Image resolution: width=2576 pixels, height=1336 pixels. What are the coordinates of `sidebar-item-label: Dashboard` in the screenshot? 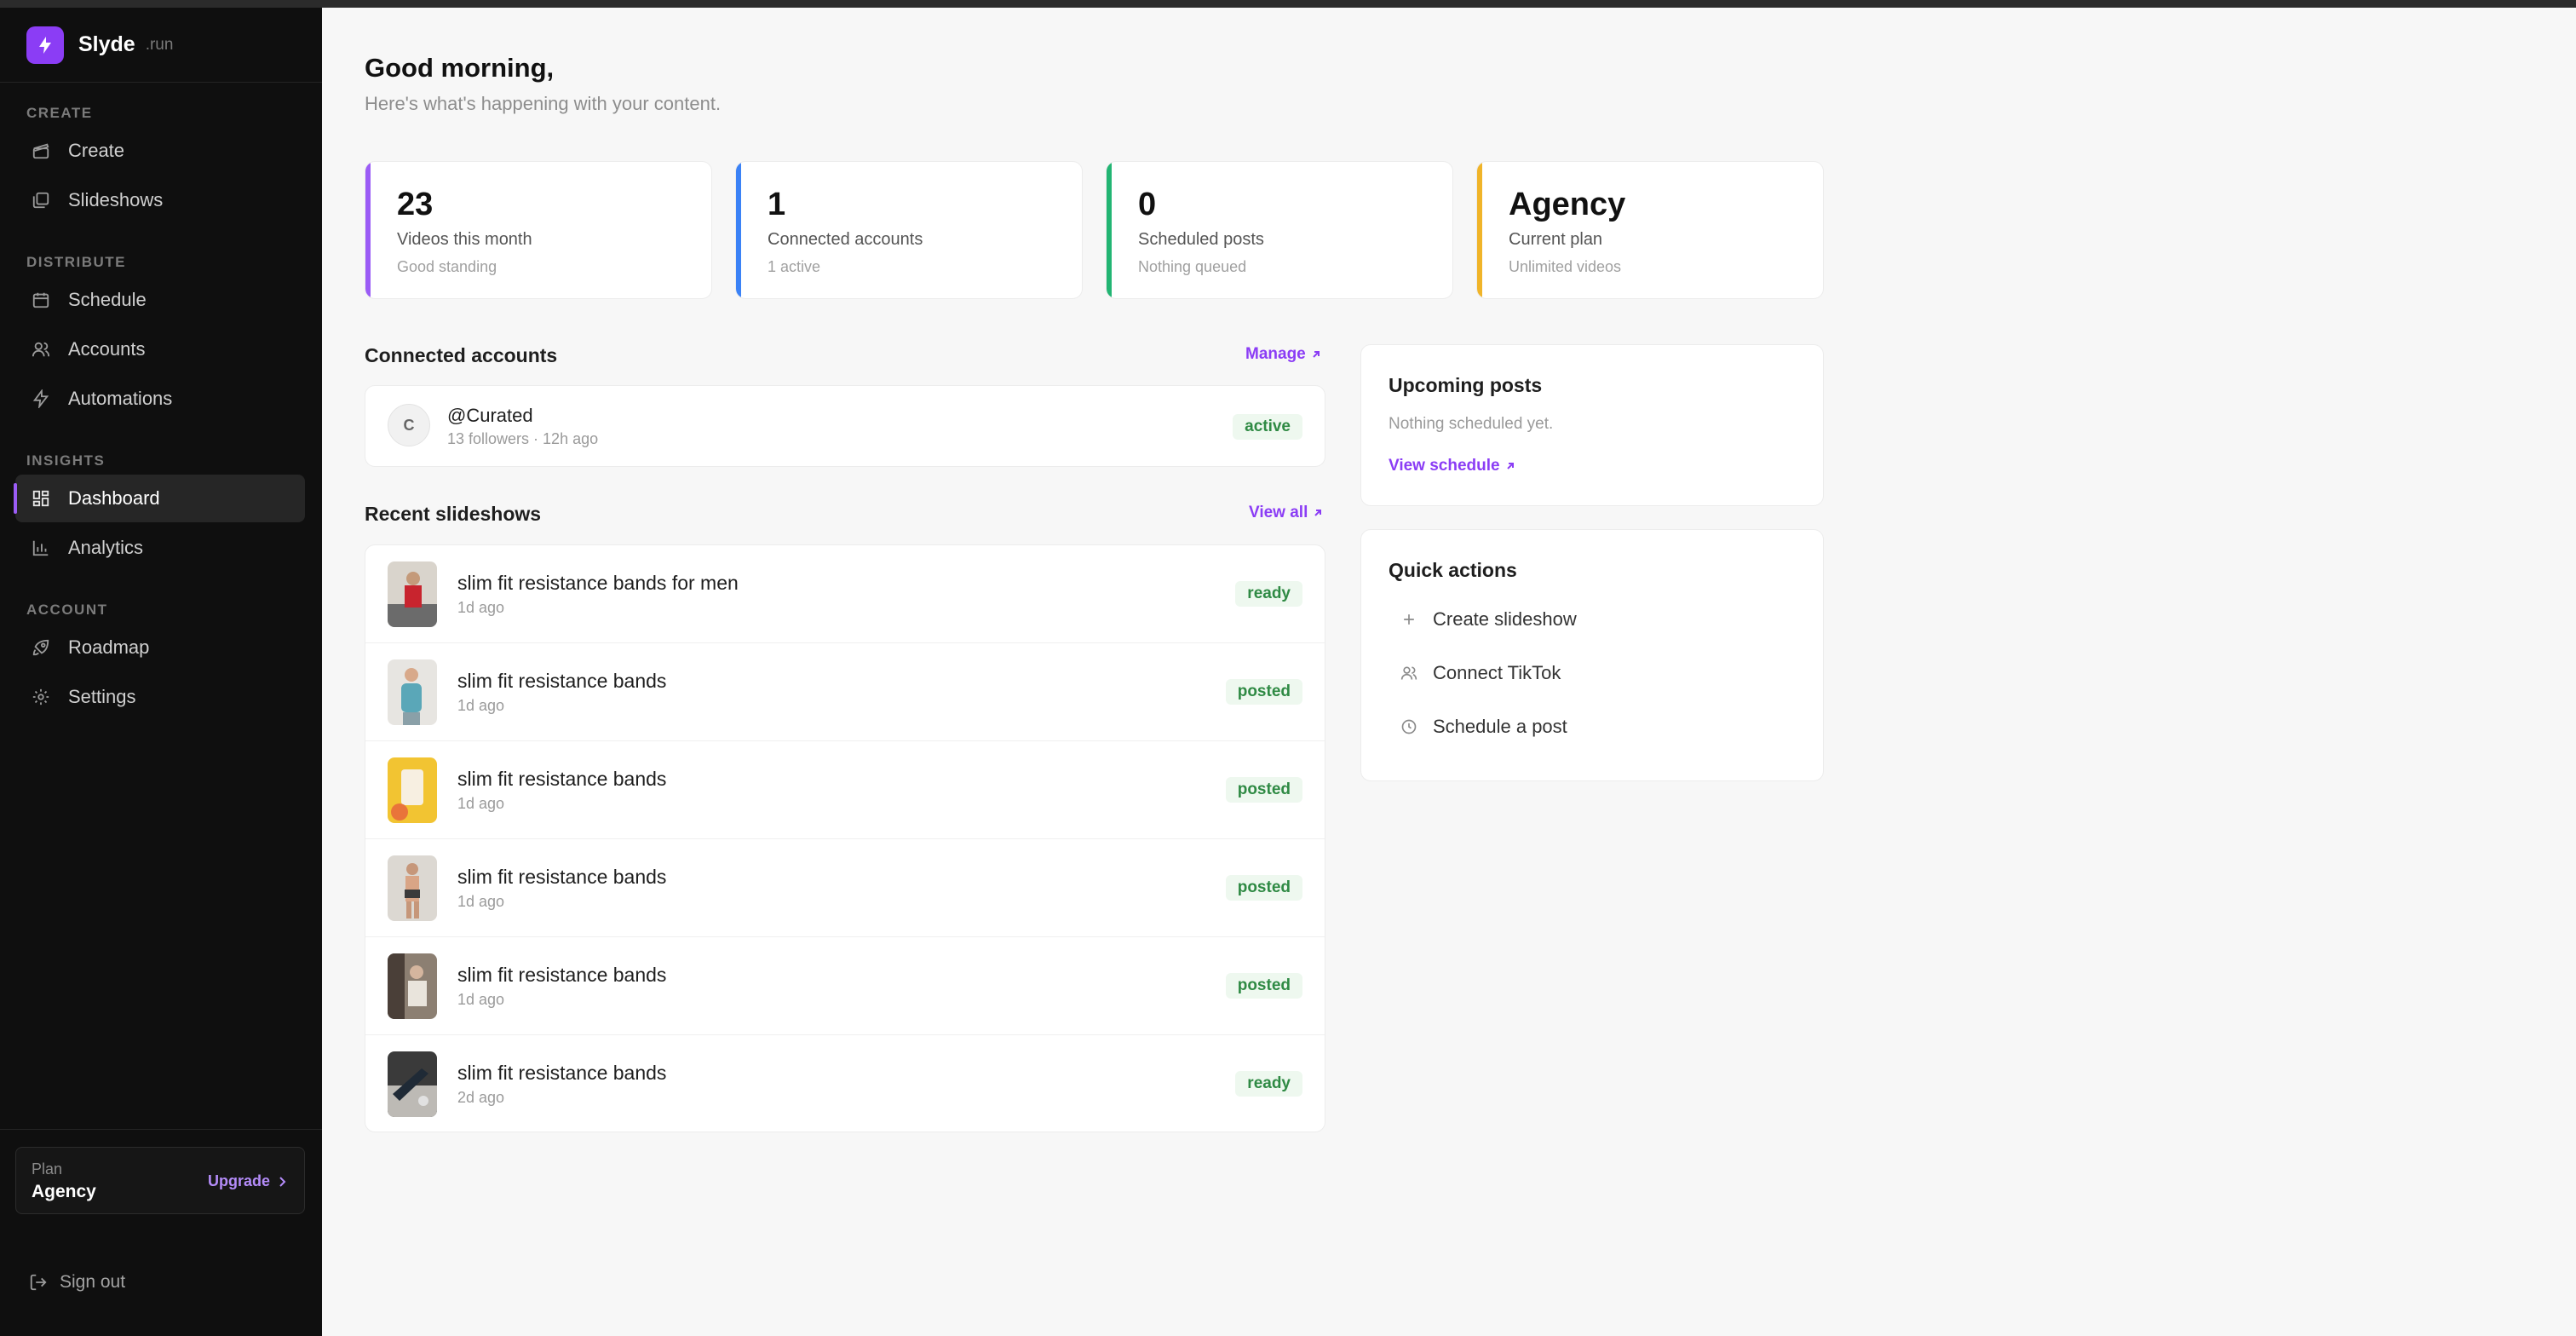 It's located at (114, 498).